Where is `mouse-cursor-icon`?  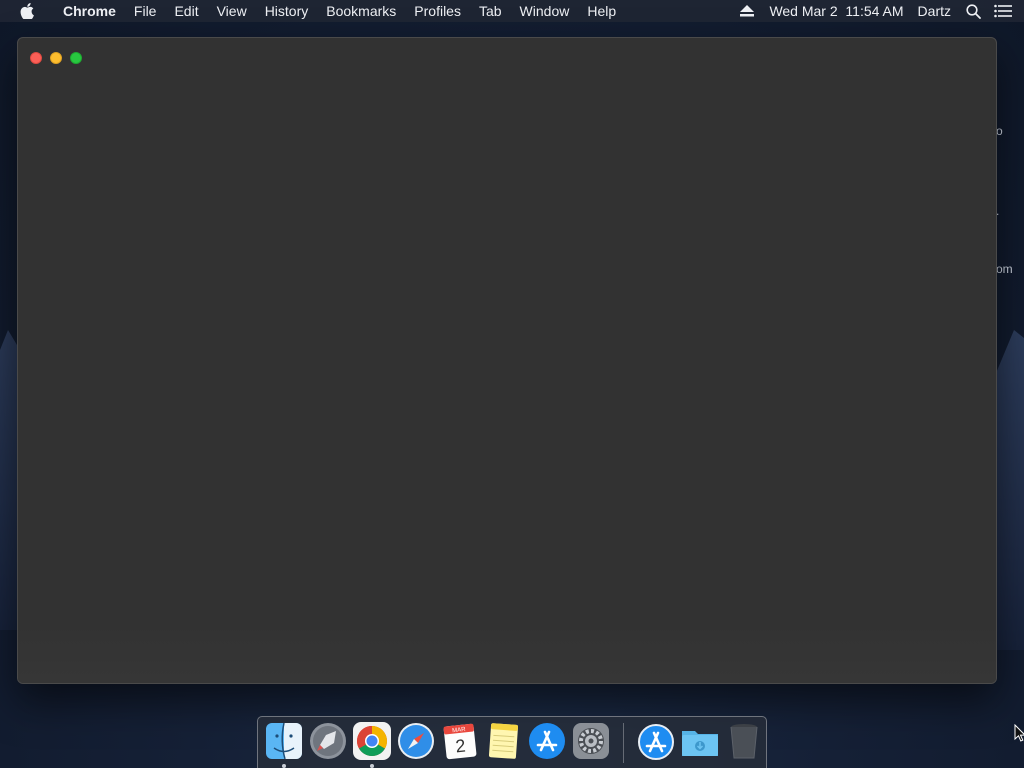
mouse-cursor-icon is located at coordinates (1019, 735).